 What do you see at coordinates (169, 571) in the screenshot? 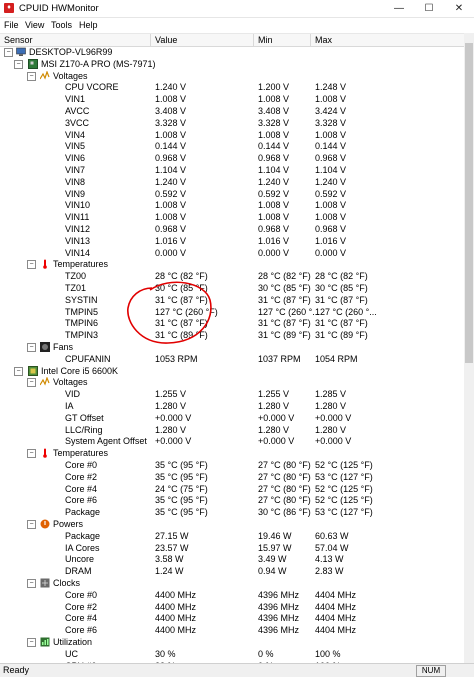
I see `sensor-value: 1.24 W` at bounding box center [169, 571].